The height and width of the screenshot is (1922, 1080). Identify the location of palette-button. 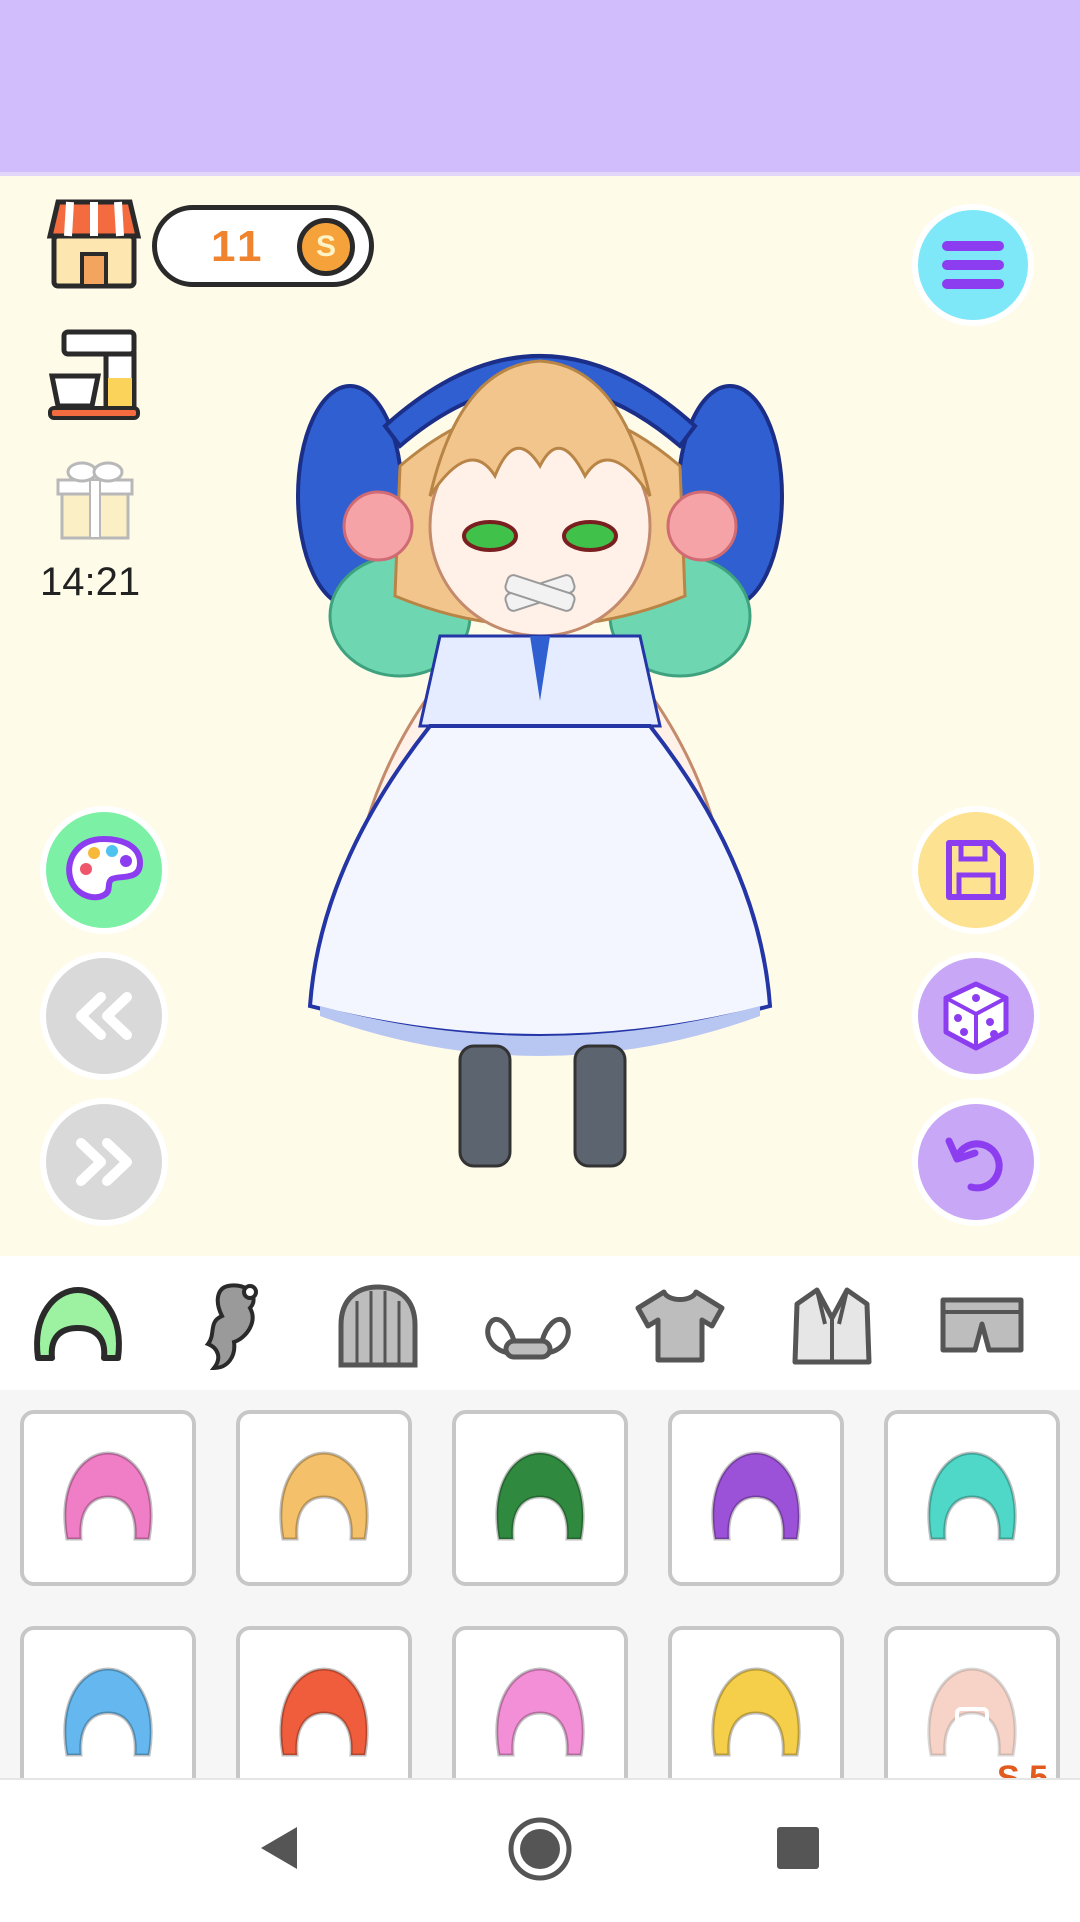
(104, 870).